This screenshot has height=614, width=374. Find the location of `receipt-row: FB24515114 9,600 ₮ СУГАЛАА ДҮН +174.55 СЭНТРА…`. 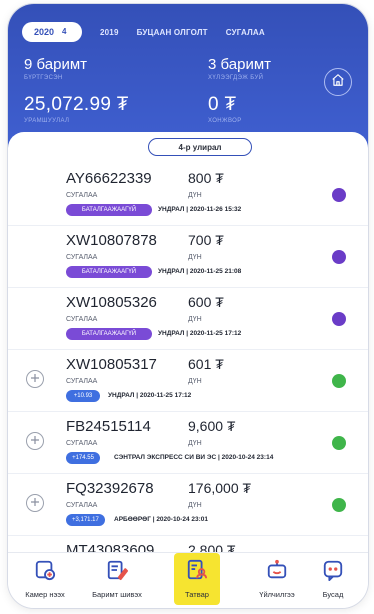

receipt-row: FB24515114 9,600 ₮ СУГАЛАА ДҮН +174.55 СЭНТРА… is located at coordinates (188, 443).